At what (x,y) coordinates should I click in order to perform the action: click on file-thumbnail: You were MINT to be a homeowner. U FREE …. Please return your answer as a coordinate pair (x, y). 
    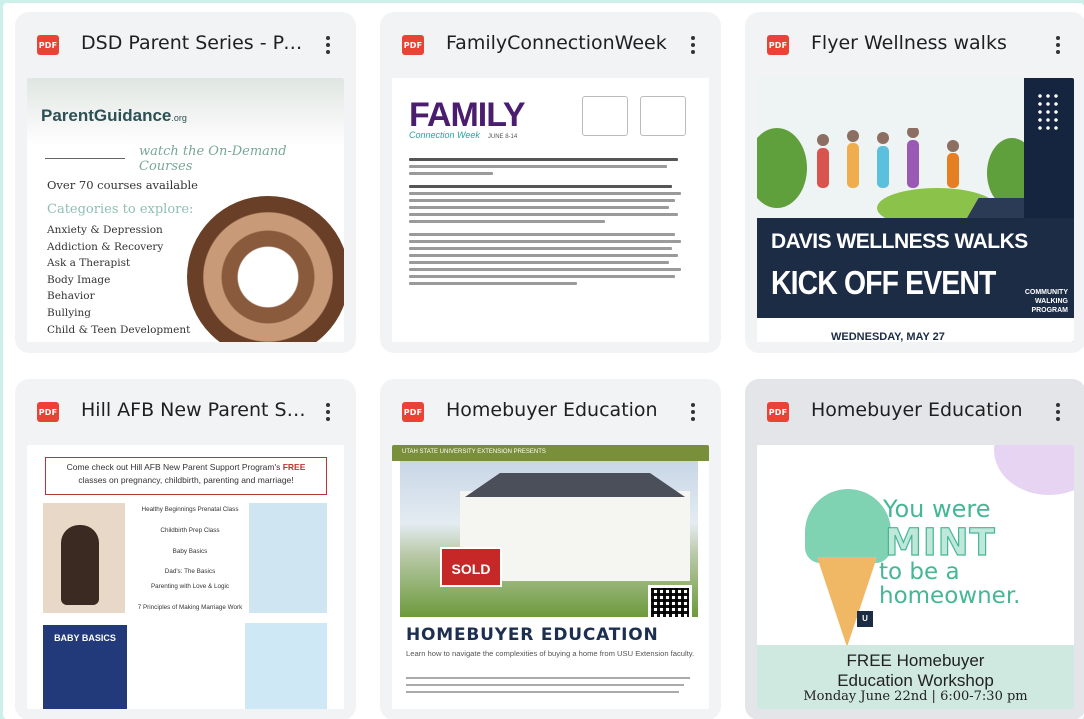
    Looking at the image, I should click on (915, 577).